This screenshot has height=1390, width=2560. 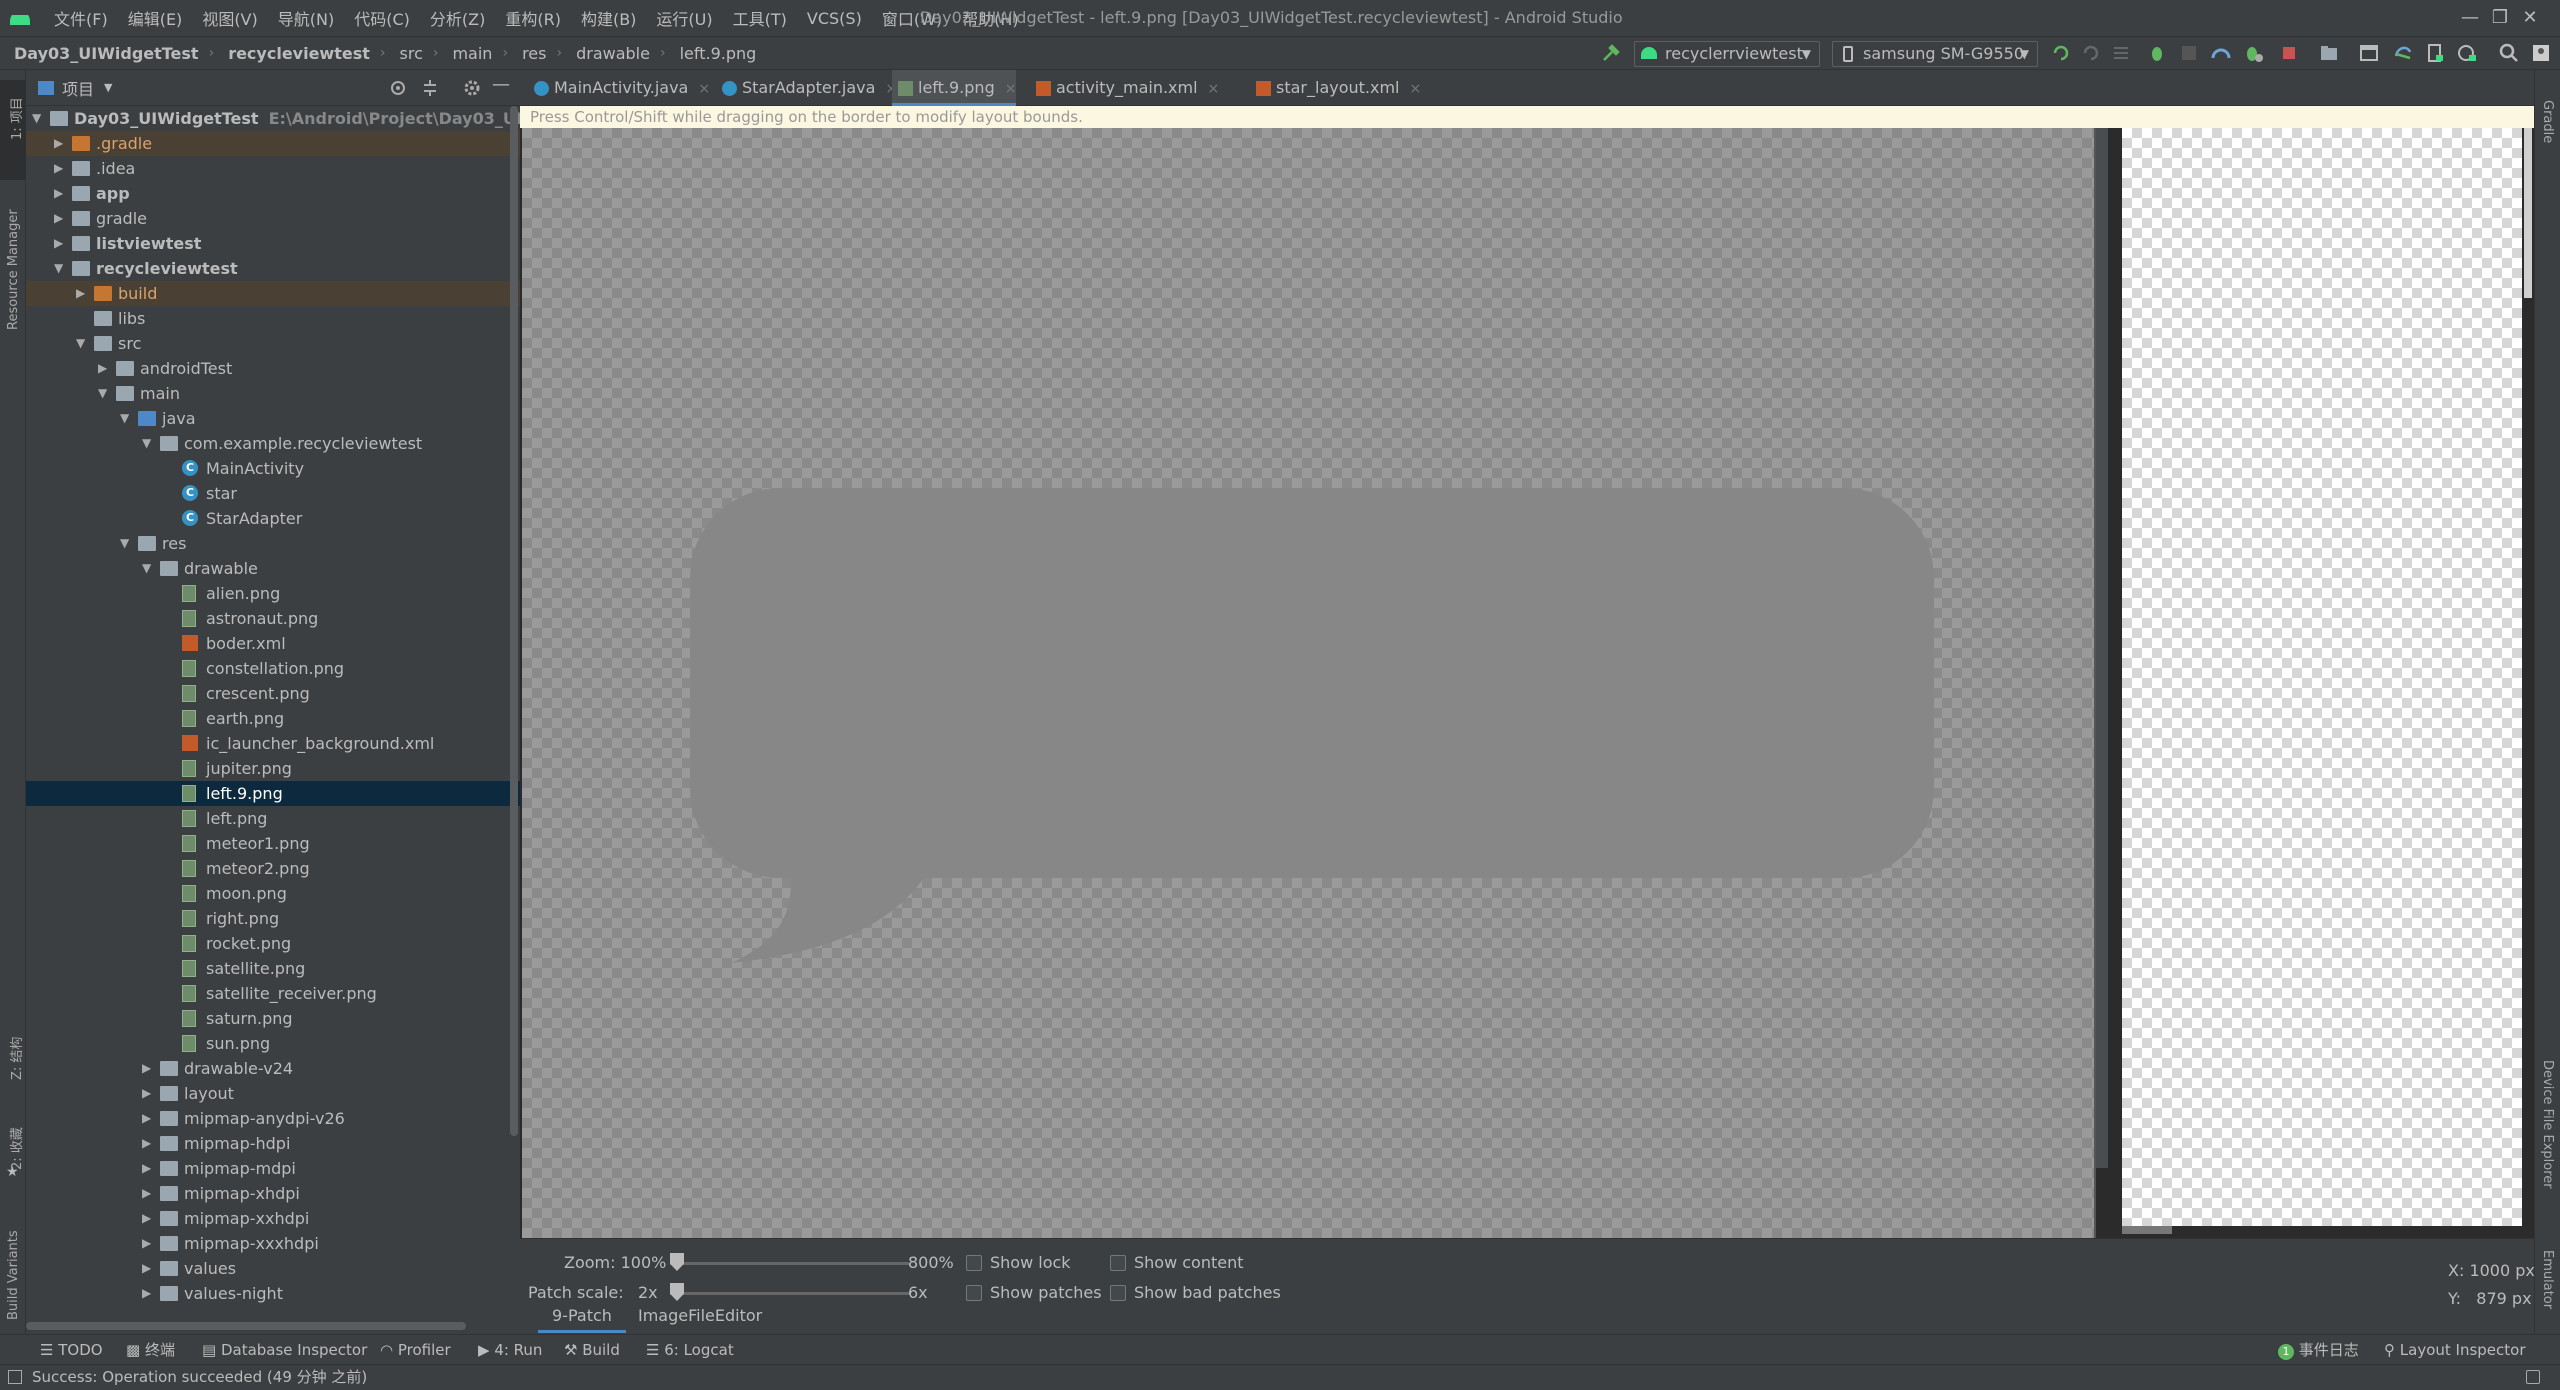 What do you see at coordinates (430, 88) in the screenshot?
I see `collapse-all-icon` at bounding box center [430, 88].